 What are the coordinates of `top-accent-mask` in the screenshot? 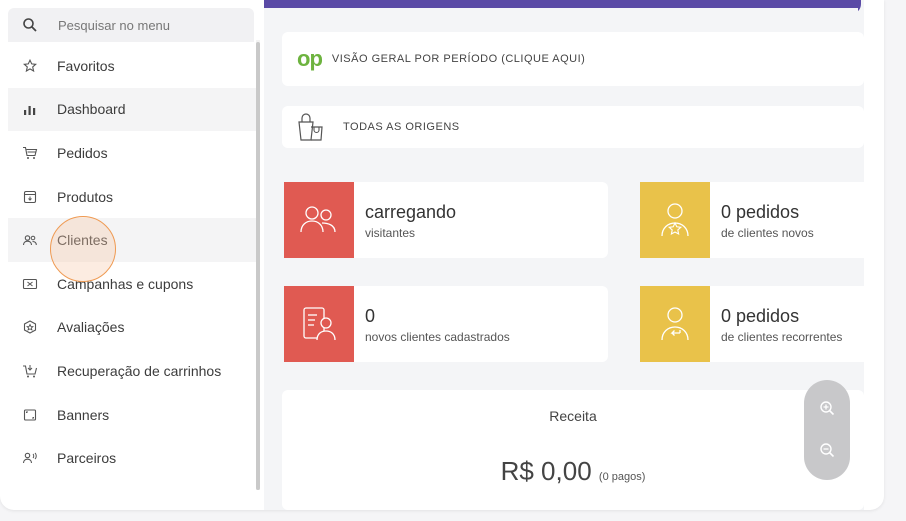 It's located at (561, 11).